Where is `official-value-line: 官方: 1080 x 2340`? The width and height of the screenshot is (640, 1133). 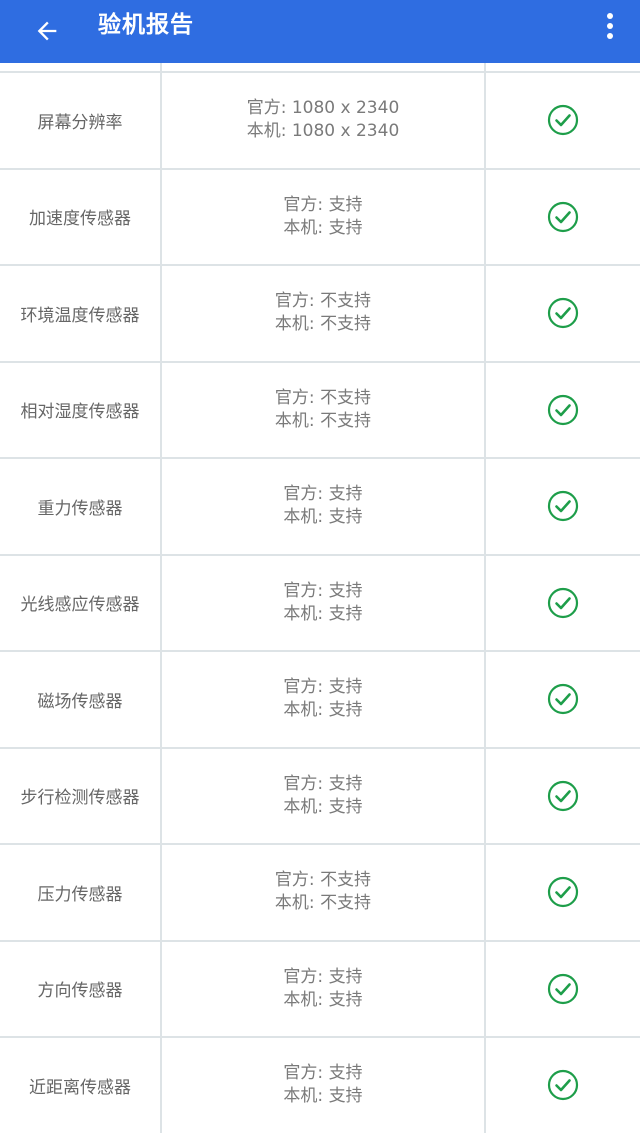
official-value-line: 官方: 1080 x 2340 is located at coordinates (323, 108).